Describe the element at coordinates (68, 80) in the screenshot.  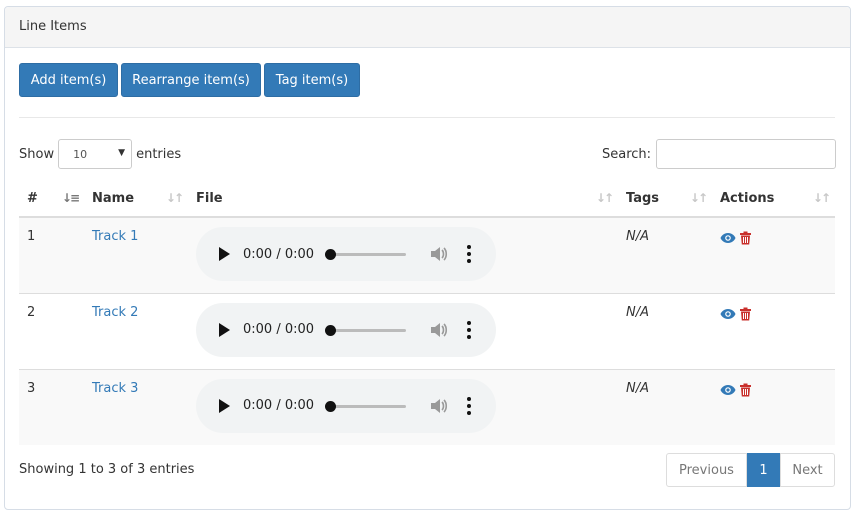
I see `add-items-button: Add item(s)` at that location.